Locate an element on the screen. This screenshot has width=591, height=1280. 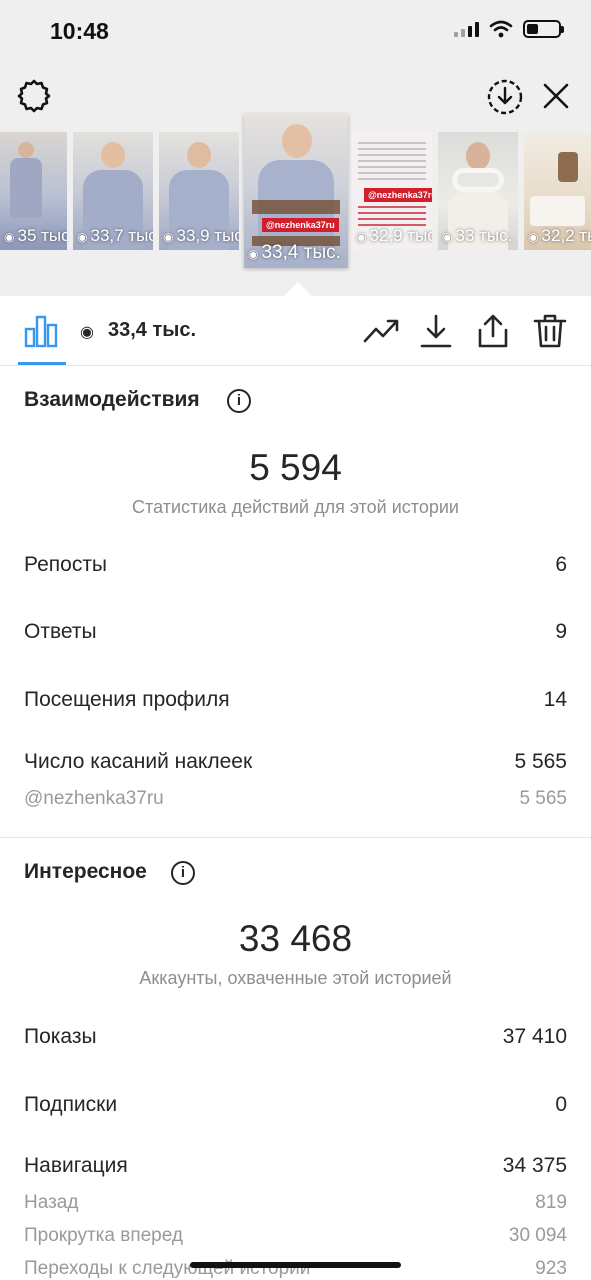
section-title-interactions: Взаимодействия is located at coordinates (112, 399).